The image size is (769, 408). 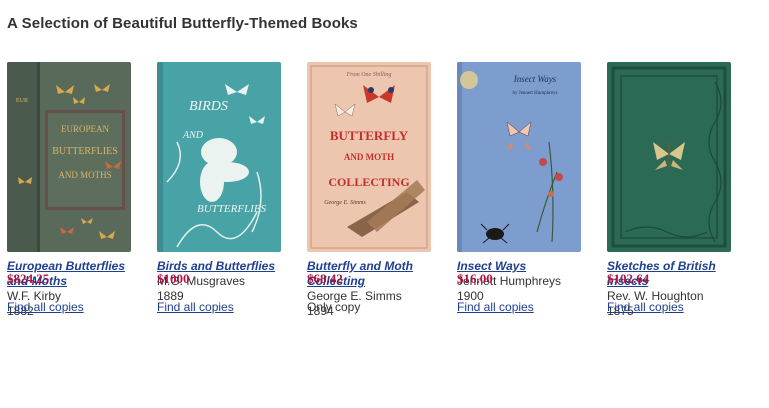 I want to click on book-cover-insect-ways: Insect Ways by Jennett Humphreys, so click(x=519, y=157).